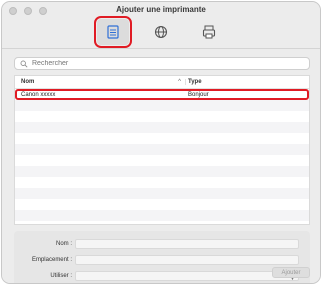  Describe the element at coordinates (28, 82) in the screenshot. I see `column-name-label: Nom` at that location.